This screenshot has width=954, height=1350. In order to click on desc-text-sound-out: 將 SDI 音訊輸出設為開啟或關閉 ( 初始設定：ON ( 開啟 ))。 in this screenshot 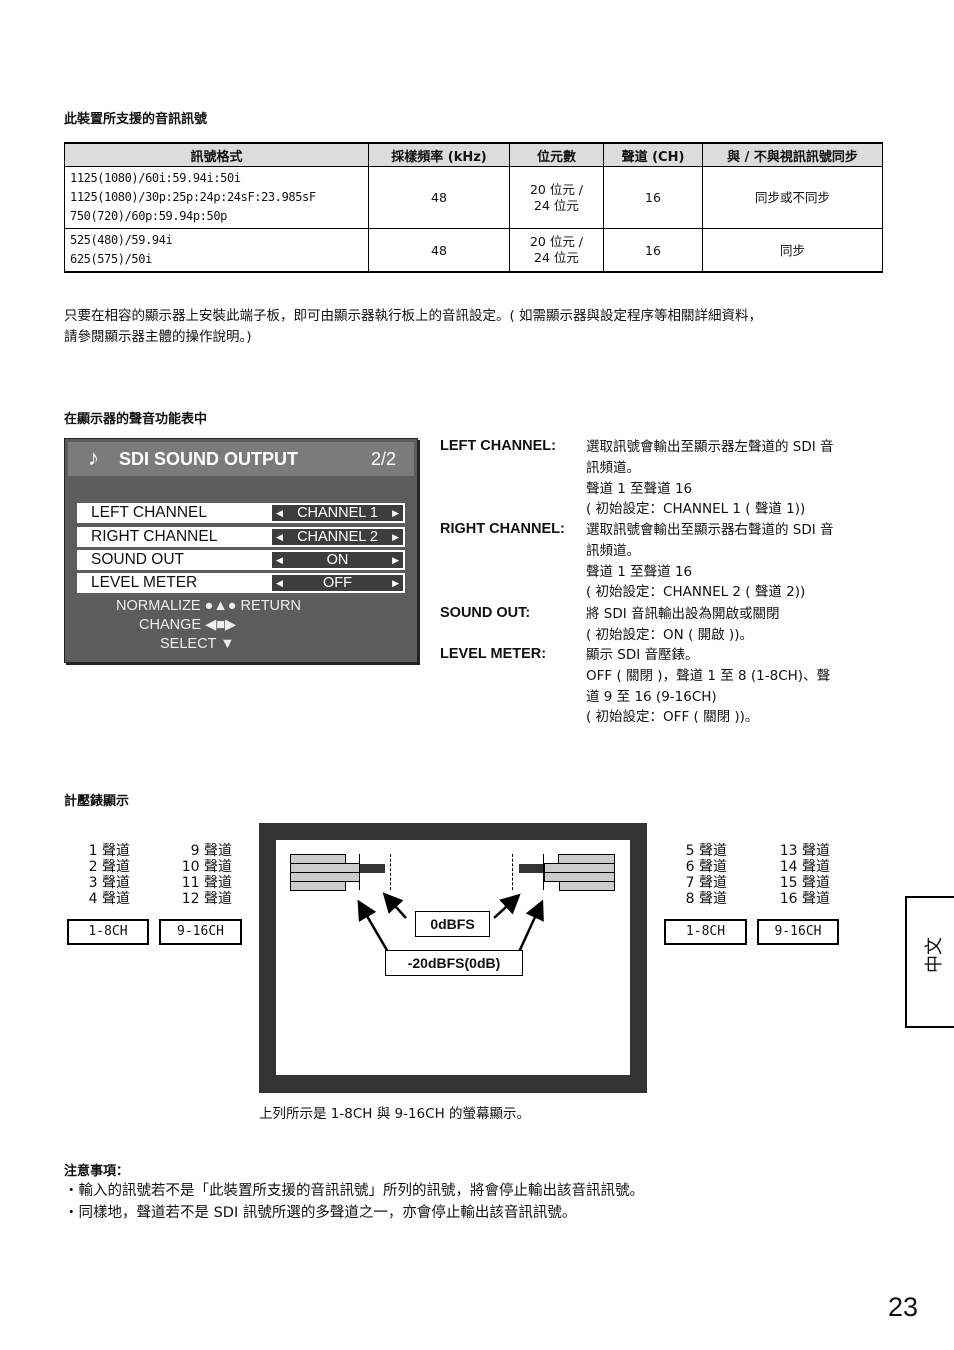, I will do `click(736, 625)`.